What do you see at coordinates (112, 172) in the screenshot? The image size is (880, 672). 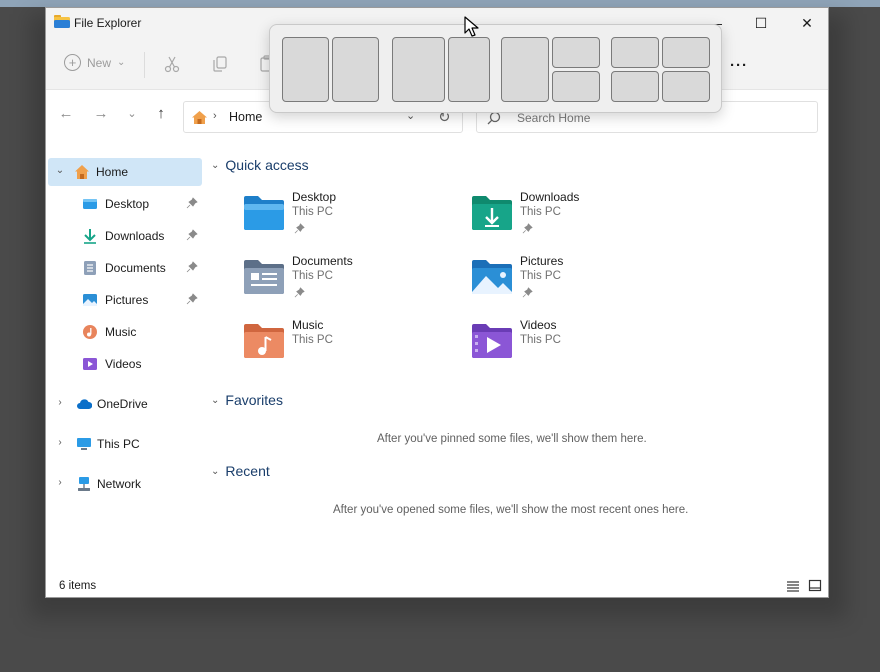 I see `sidebar-item-label: Home` at bounding box center [112, 172].